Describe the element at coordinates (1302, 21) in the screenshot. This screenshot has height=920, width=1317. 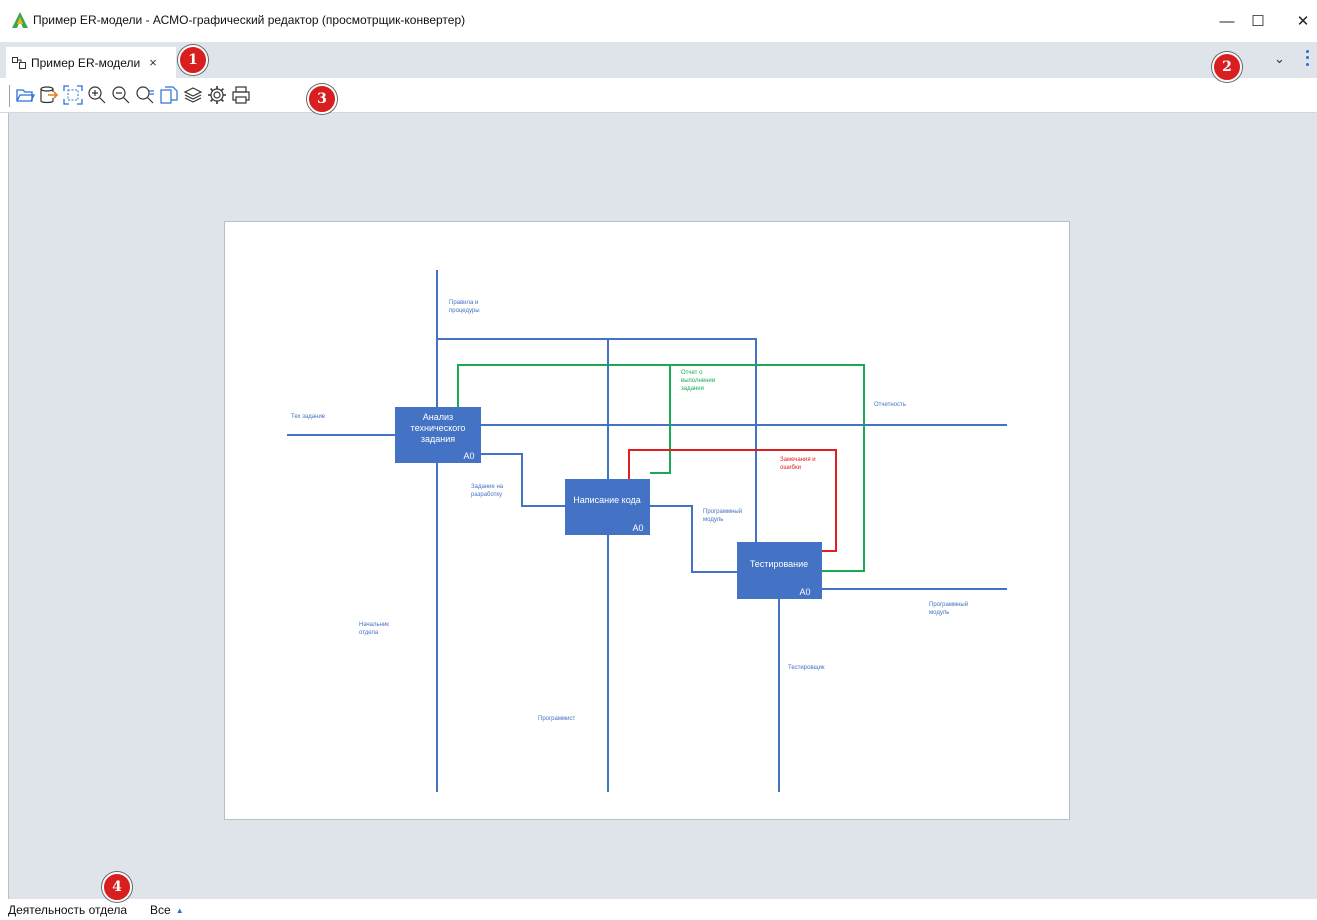
I see `close-window-button: ✕` at that location.